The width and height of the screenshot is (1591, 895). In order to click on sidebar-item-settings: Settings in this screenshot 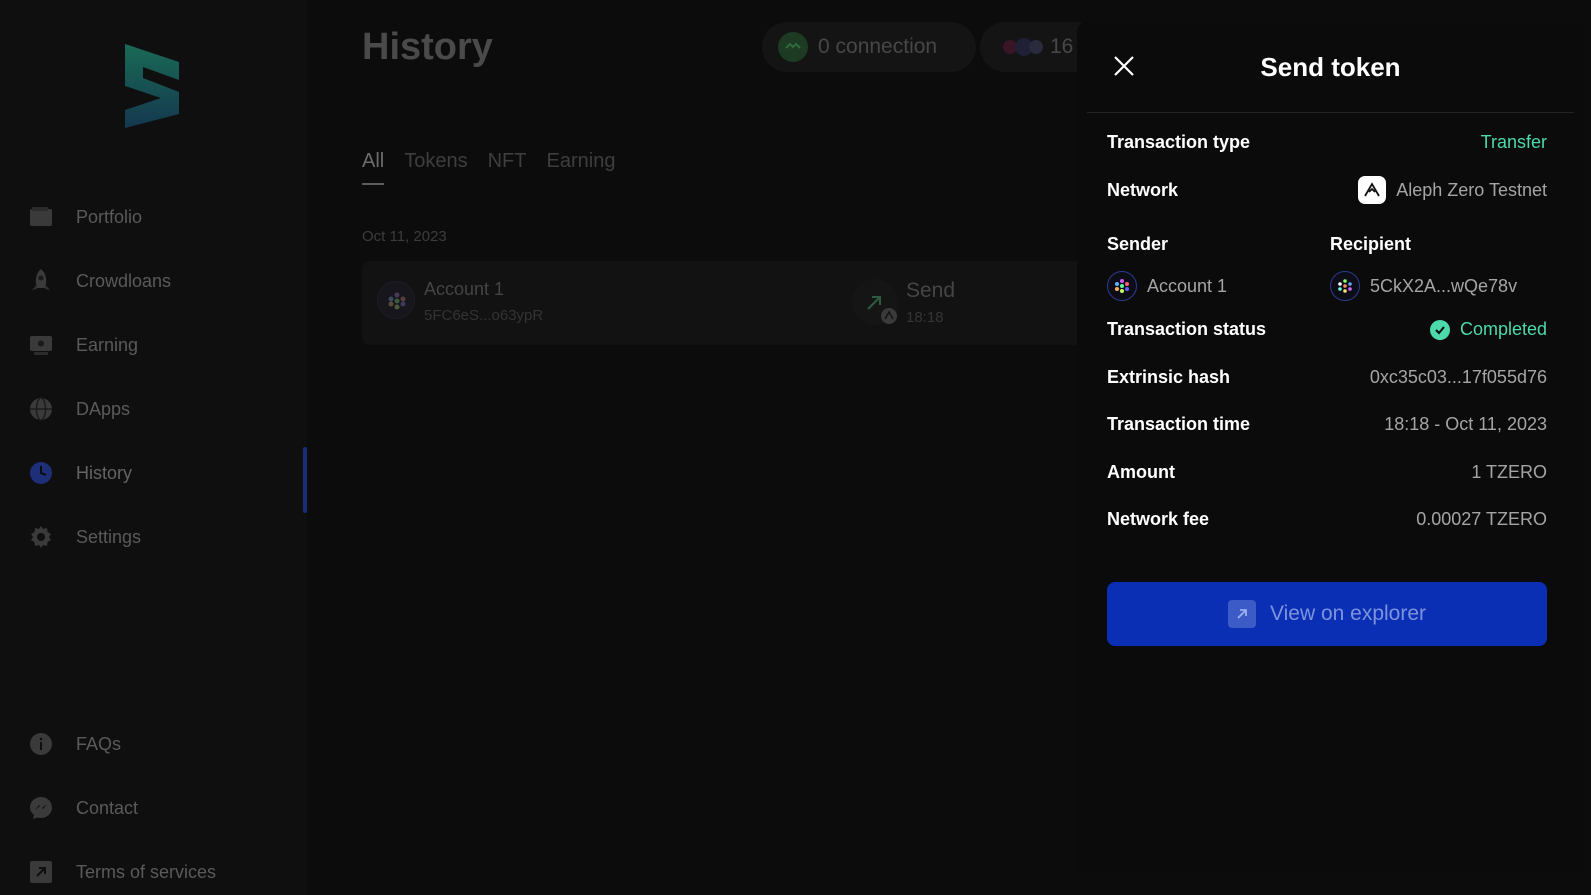, I will do `click(84, 537)`.